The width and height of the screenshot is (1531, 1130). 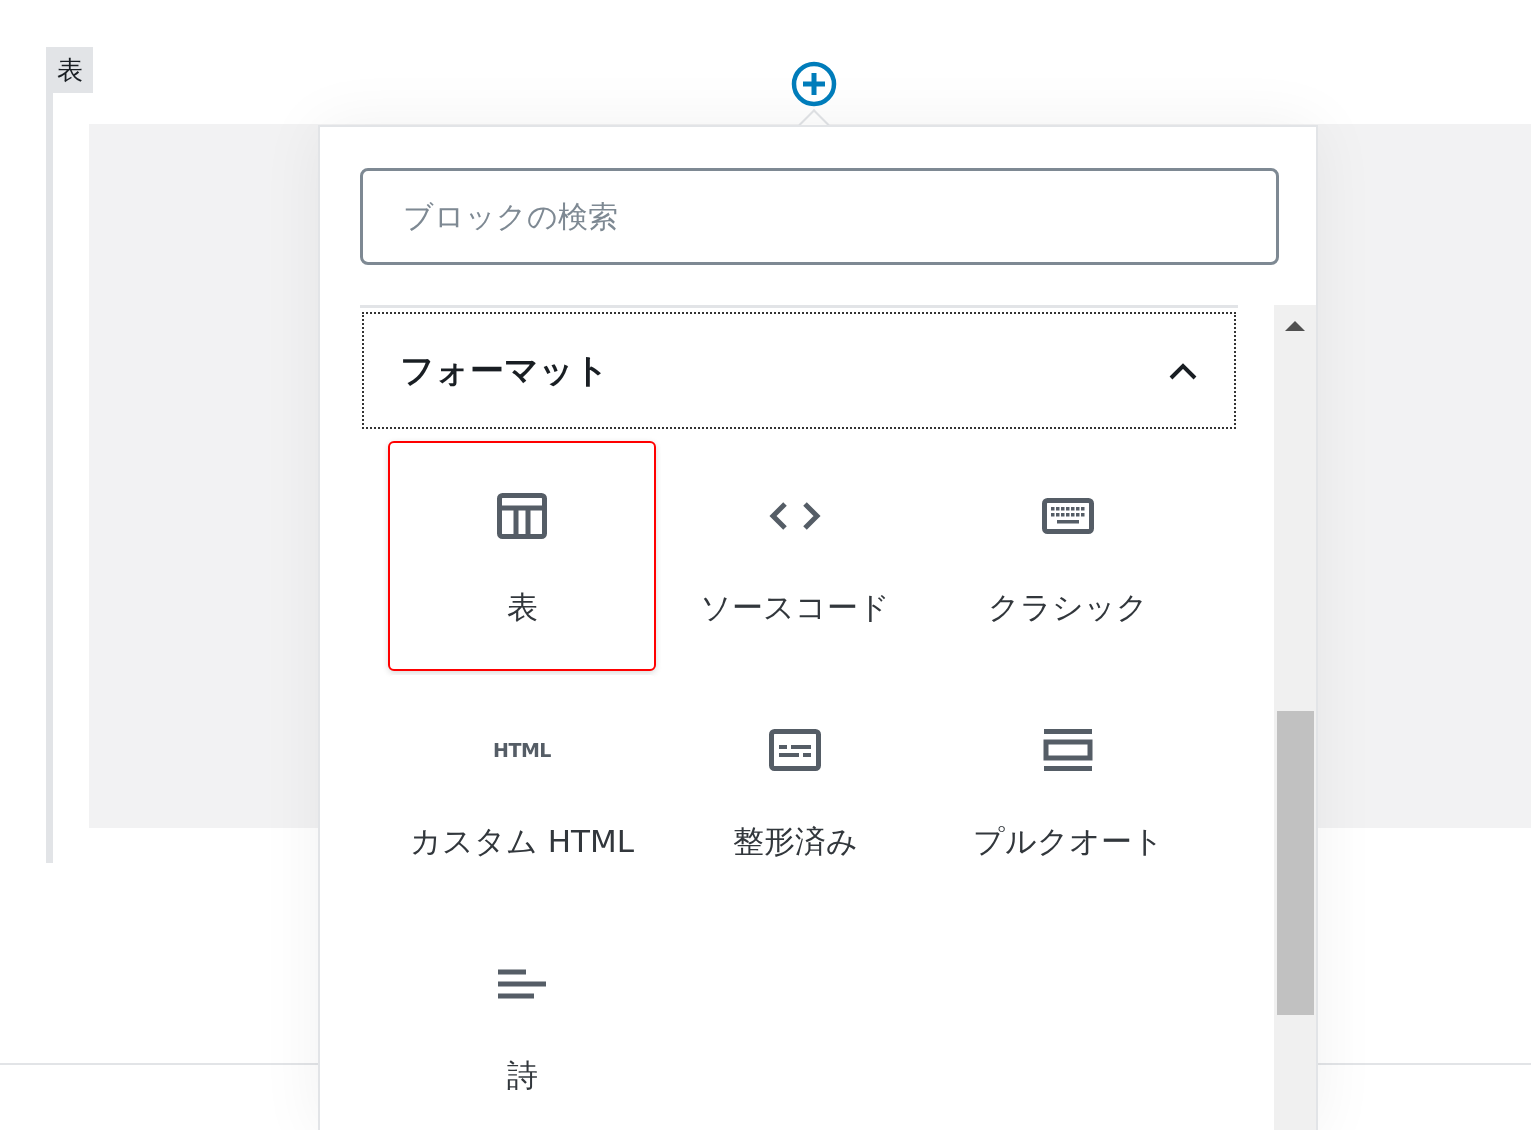 What do you see at coordinates (522, 516) in the screenshot?
I see `table-icon` at bounding box center [522, 516].